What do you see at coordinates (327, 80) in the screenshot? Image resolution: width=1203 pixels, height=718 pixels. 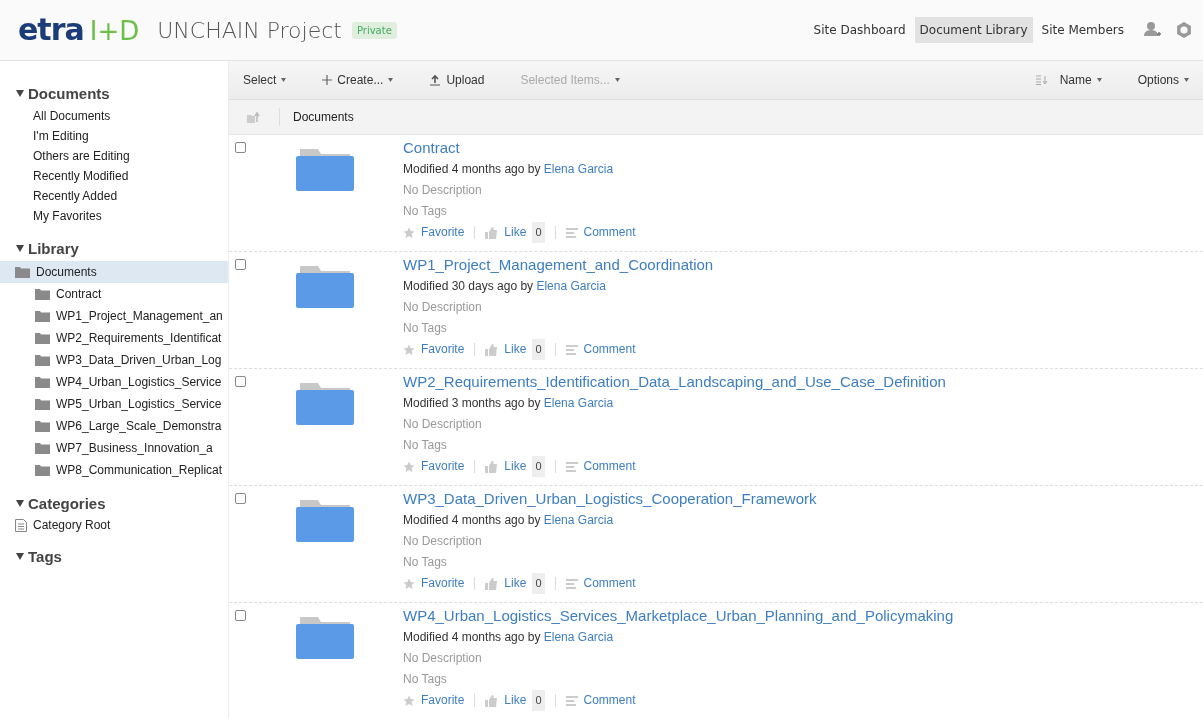 I see `plus-icon` at bounding box center [327, 80].